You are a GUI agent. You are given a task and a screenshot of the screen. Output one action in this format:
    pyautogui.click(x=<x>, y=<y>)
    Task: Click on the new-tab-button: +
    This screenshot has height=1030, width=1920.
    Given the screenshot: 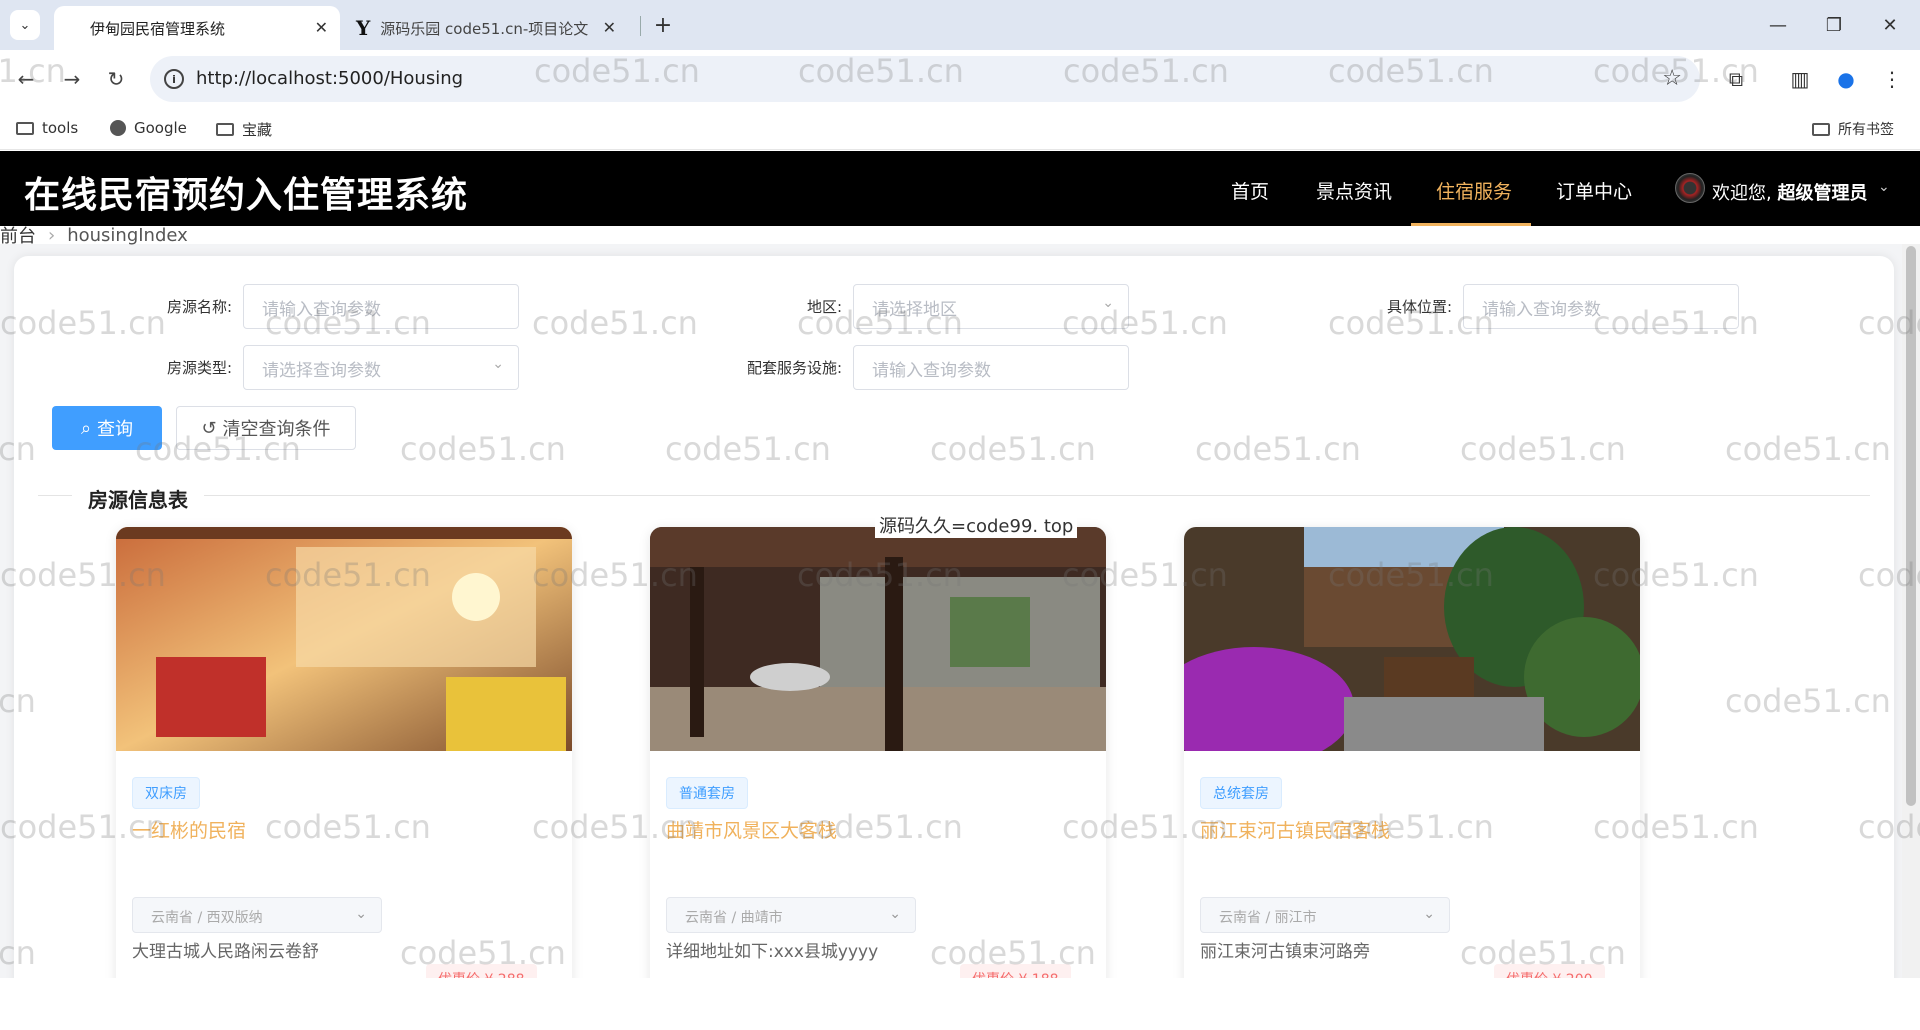 What is the action you would take?
    pyautogui.click(x=663, y=25)
    